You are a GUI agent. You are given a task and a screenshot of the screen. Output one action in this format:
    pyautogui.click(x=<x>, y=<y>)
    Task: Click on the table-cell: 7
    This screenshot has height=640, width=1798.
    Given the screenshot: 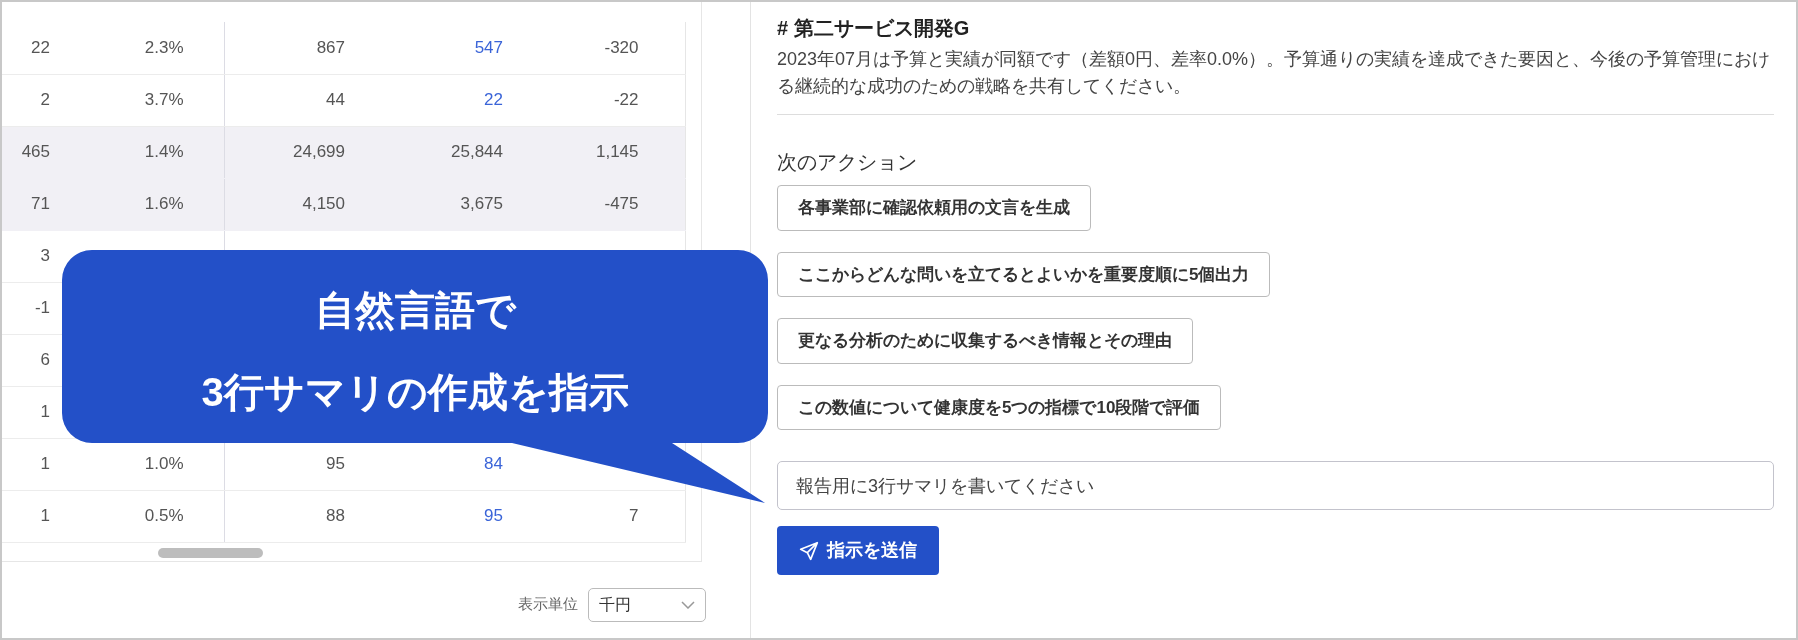 What is the action you would take?
    pyautogui.click(x=634, y=516)
    